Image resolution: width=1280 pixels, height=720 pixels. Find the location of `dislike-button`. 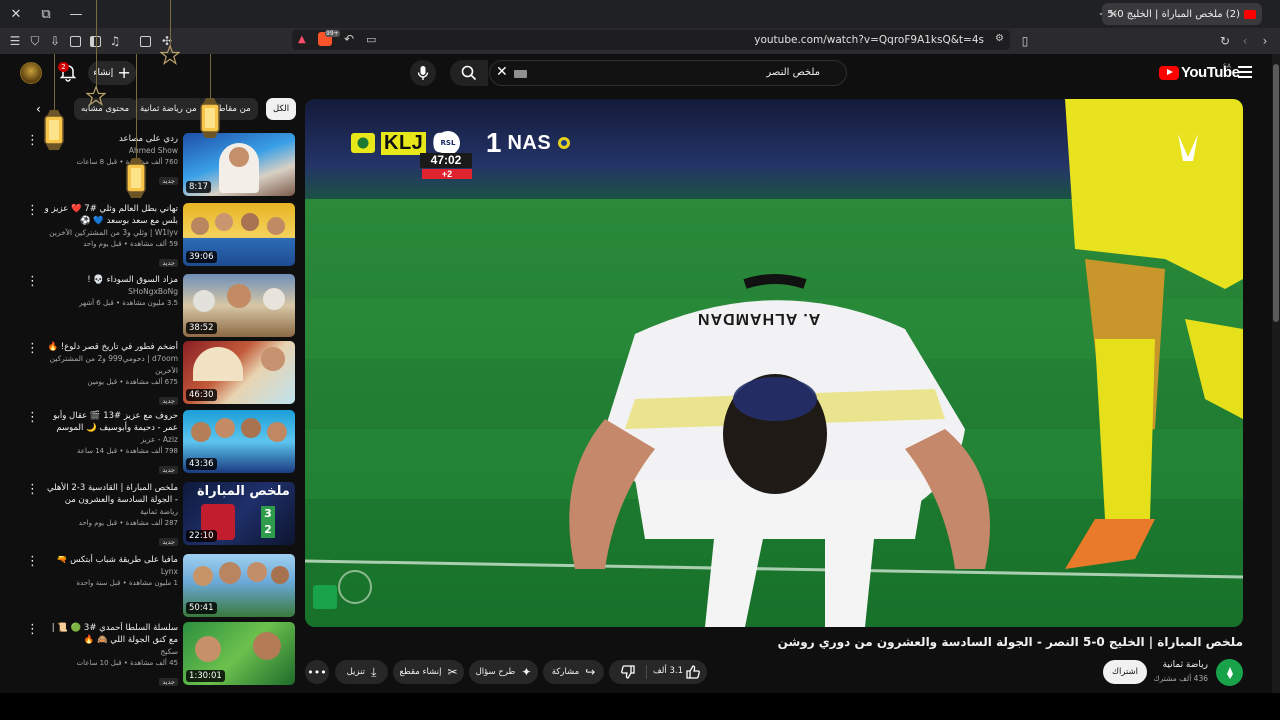

dislike-button is located at coordinates (628, 674).